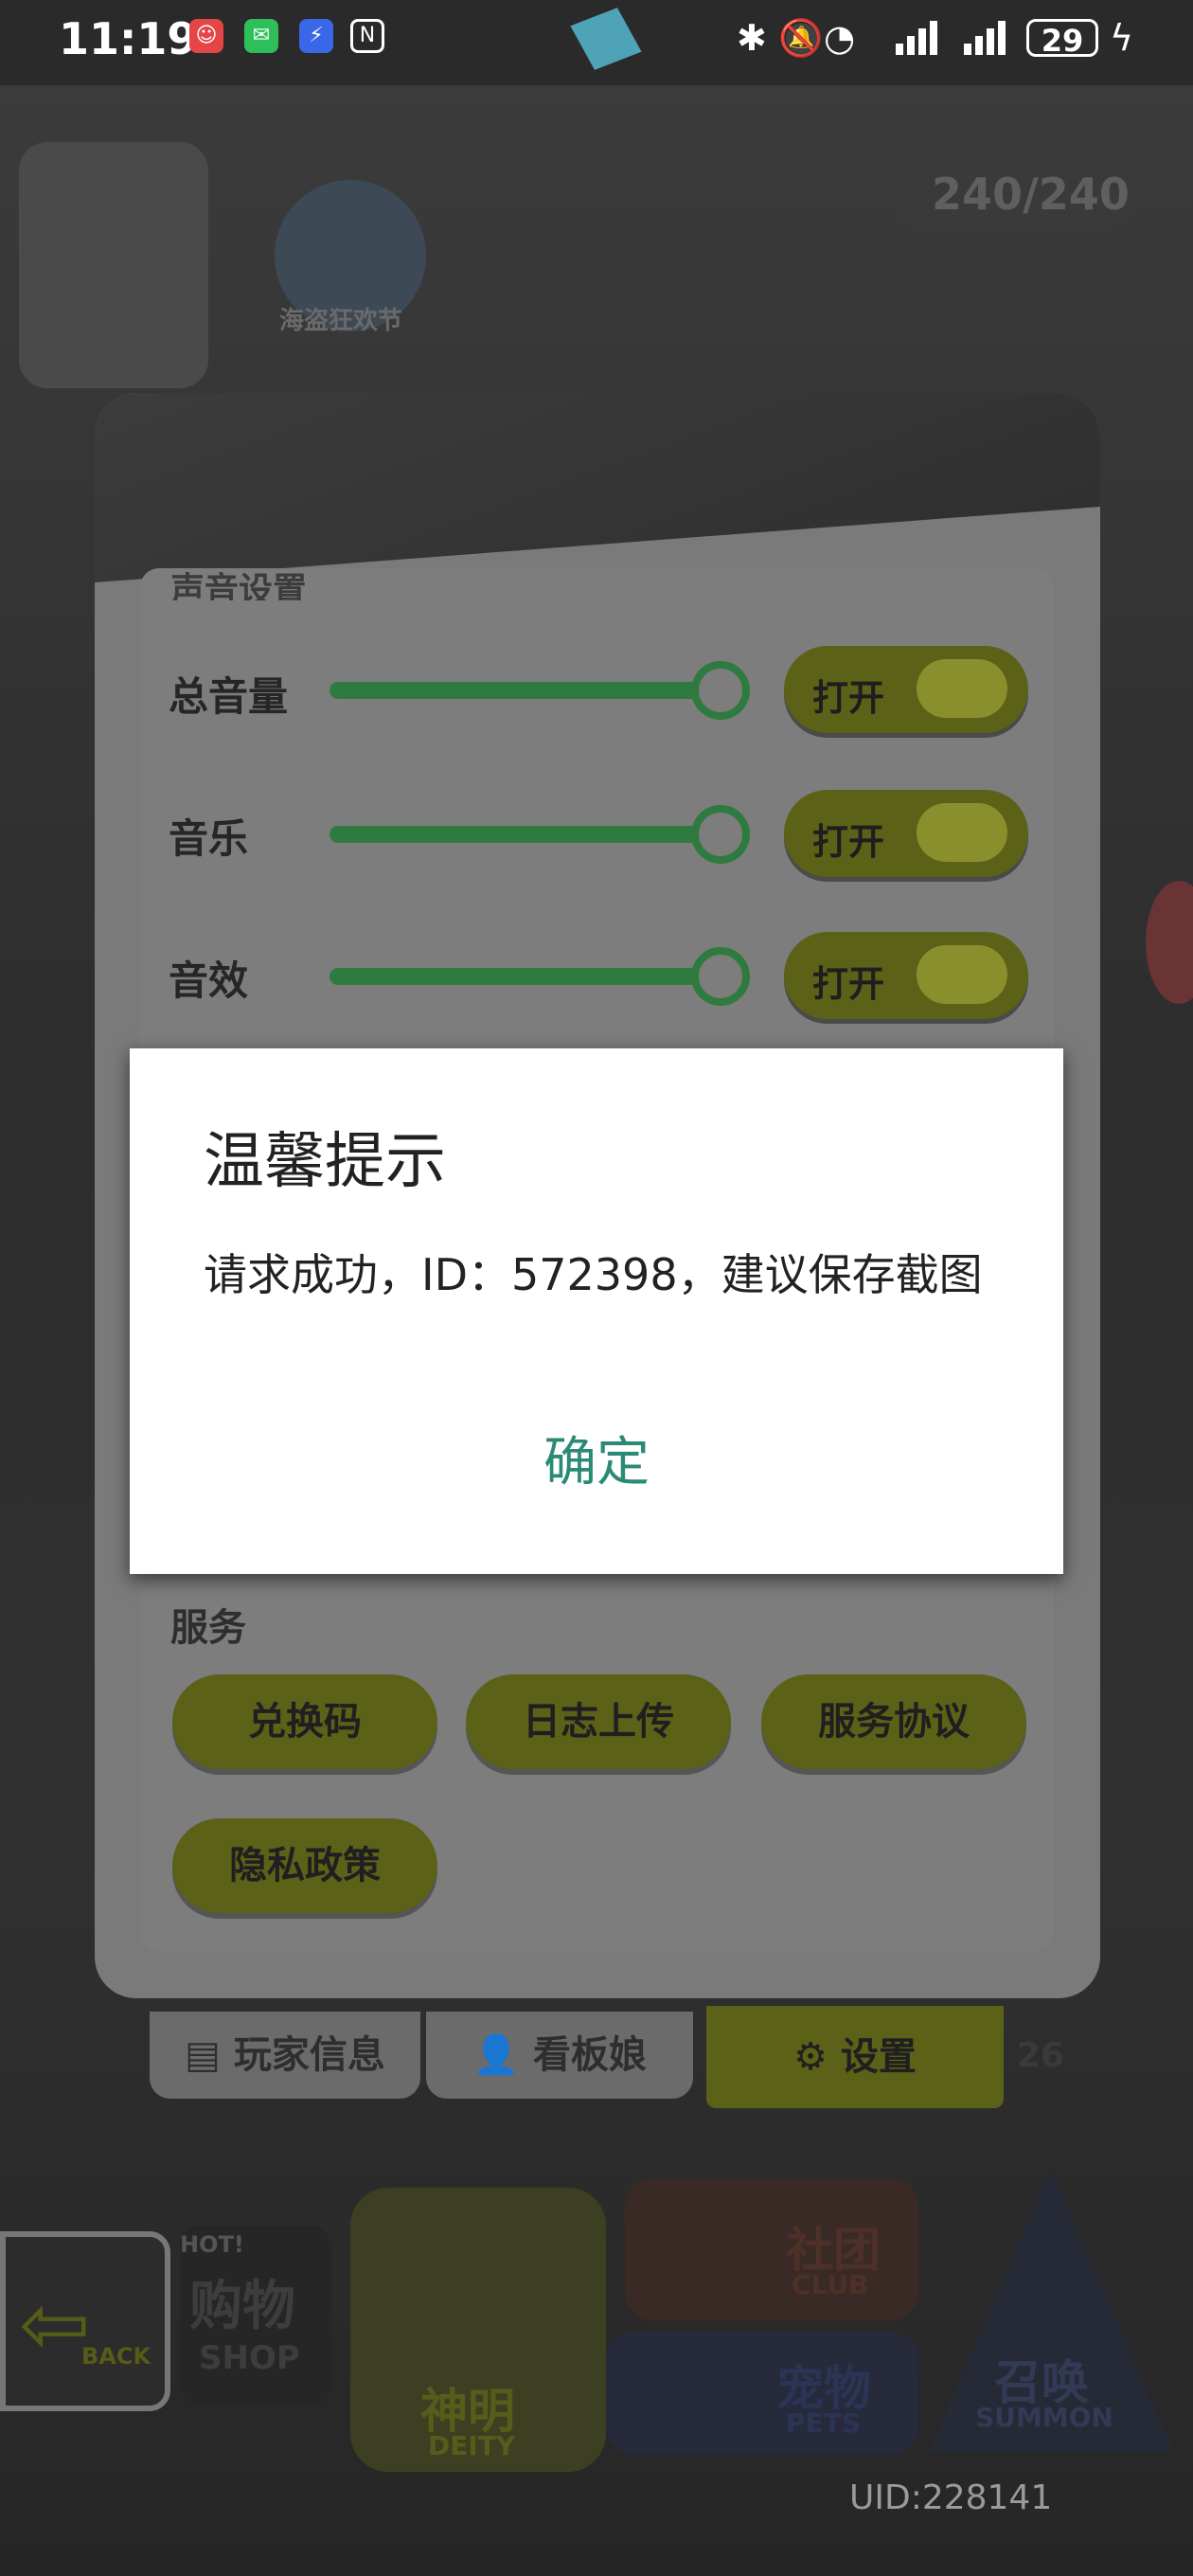 Image resolution: width=1193 pixels, height=2576 pixels. Describe the element at coordinates (893, 1721) in the screenshot. I see `service-agreement-button: 服务协议` at that location.